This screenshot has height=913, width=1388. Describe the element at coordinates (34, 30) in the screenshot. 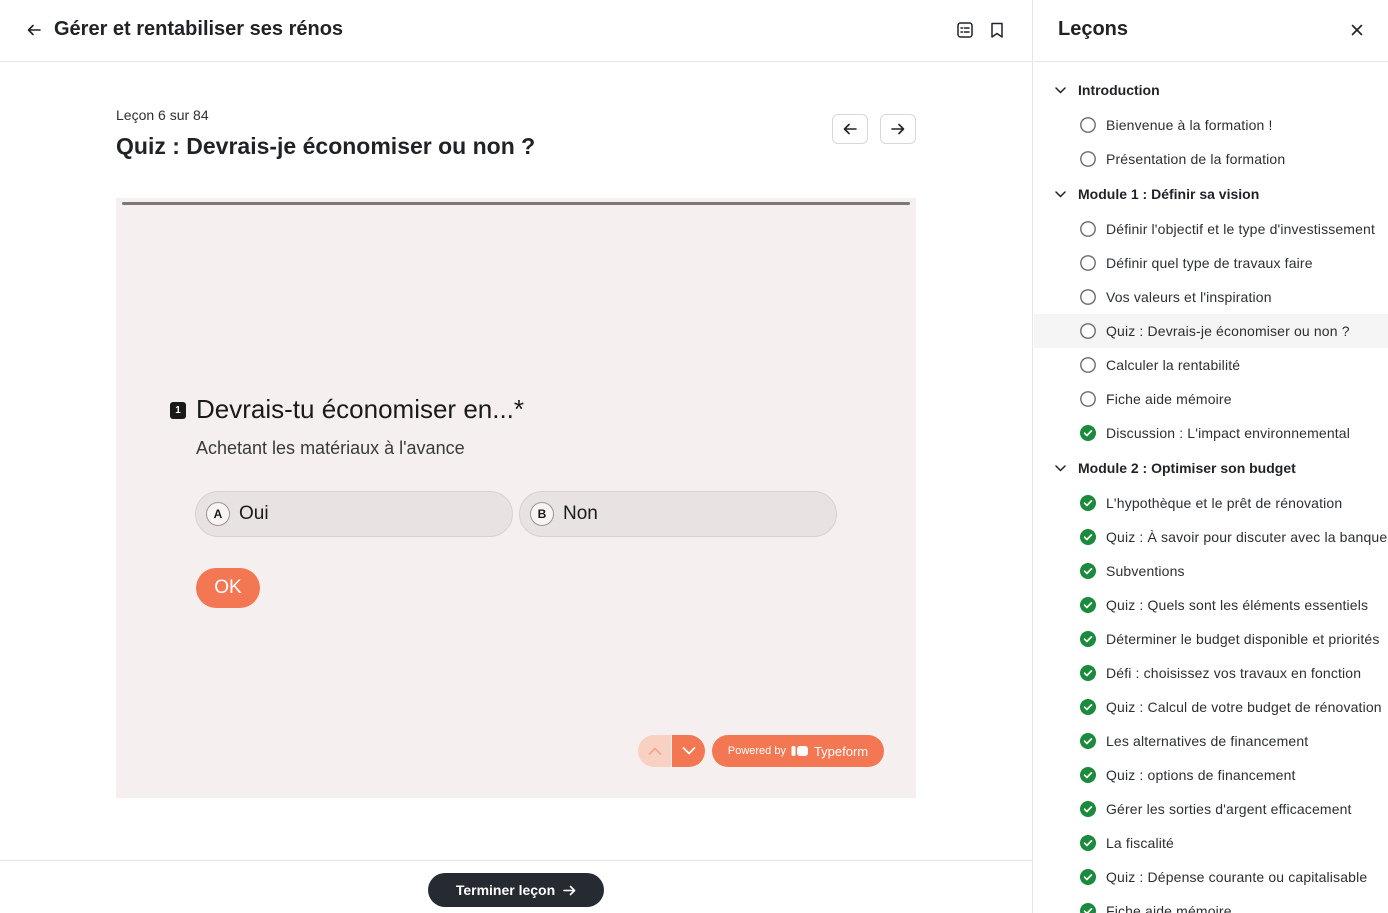

I see `back-arrow-icon` at that location.